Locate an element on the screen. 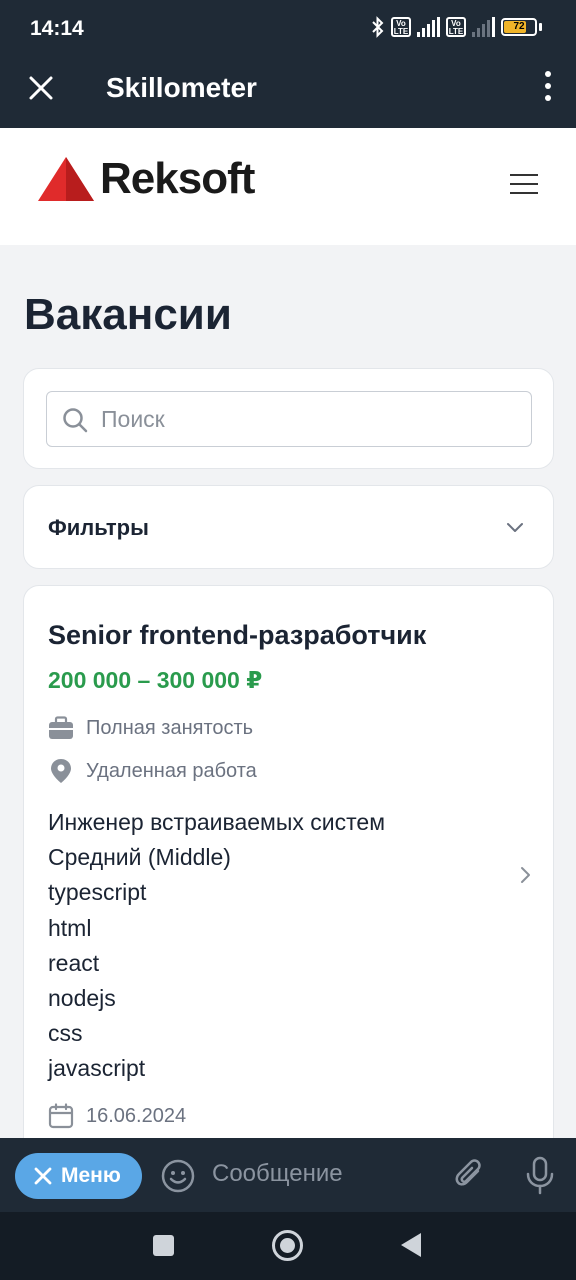  recents-icon is located at coordinates (163, 1245).